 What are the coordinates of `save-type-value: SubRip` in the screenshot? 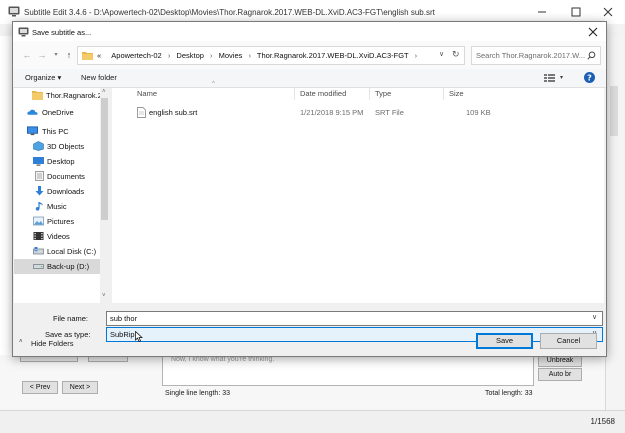 It's located at (122, 334).